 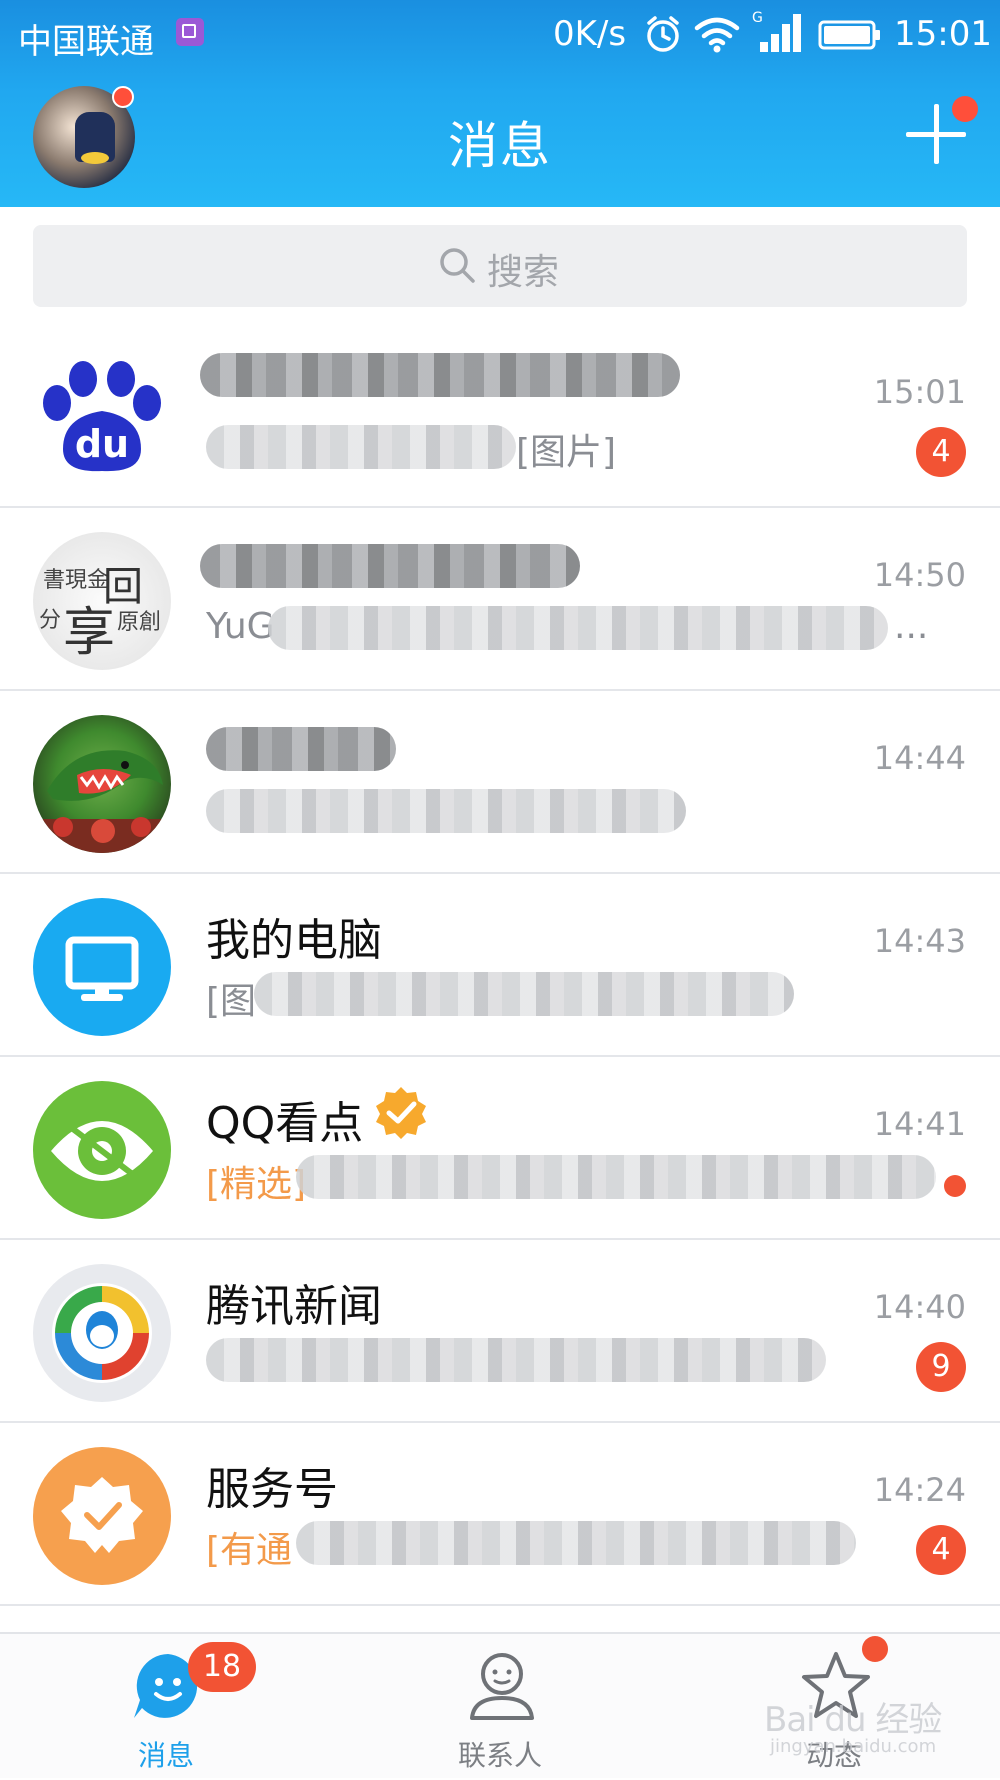 What do you see at coordinates (457, 265) in the screenshot?
I see `search-icon` at bounding box center [457, 265].